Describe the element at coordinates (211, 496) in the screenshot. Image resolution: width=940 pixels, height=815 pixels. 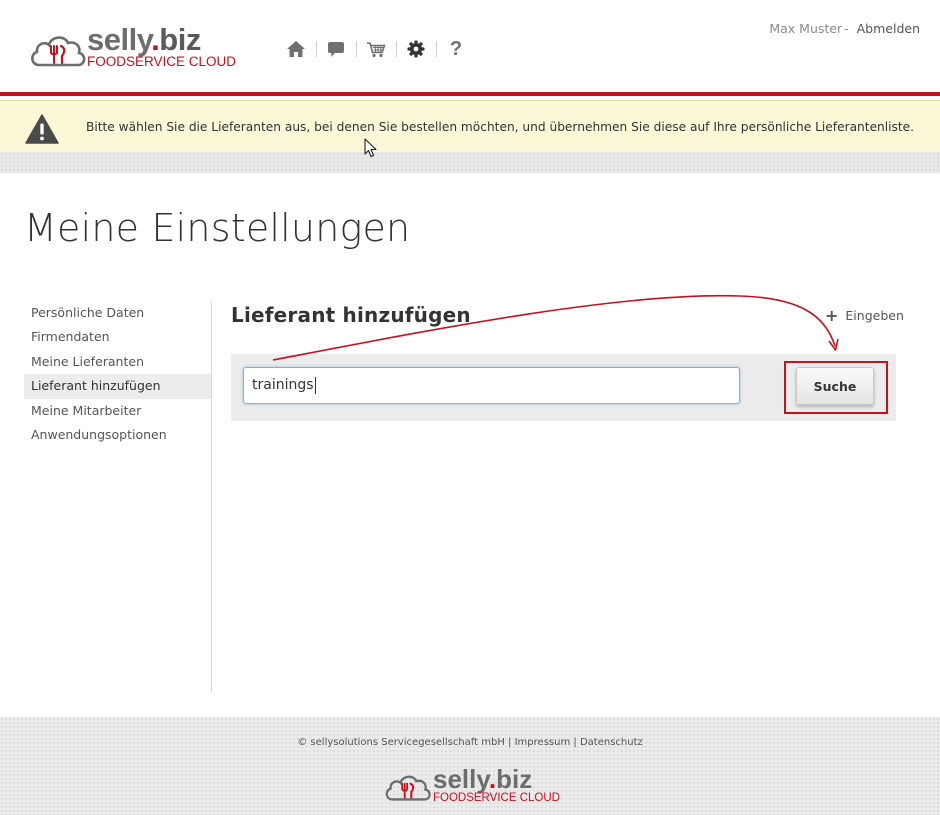
I see `sidebar-divider` at that location.